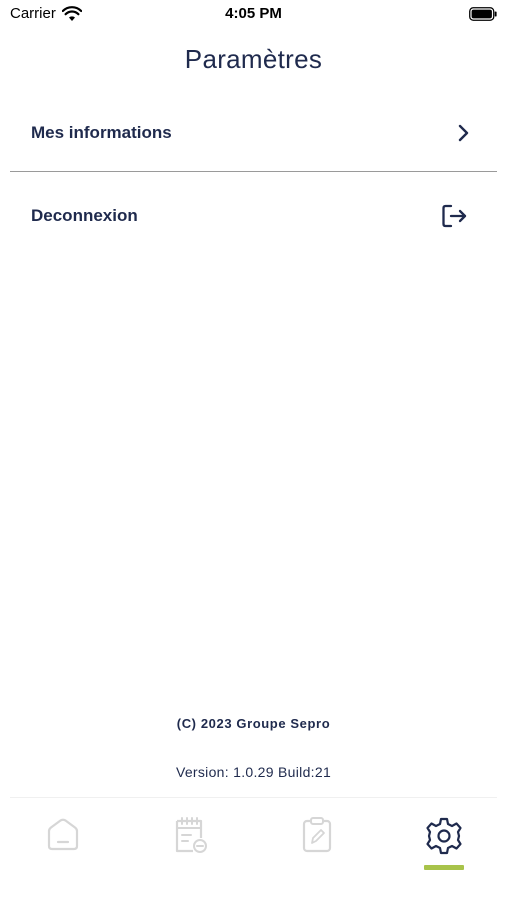  What do you see at coordinates (253, 772) in the screenshot?
I see `version-text: Version: 1.0.29 Build:21` at bounding box center [253, 772].